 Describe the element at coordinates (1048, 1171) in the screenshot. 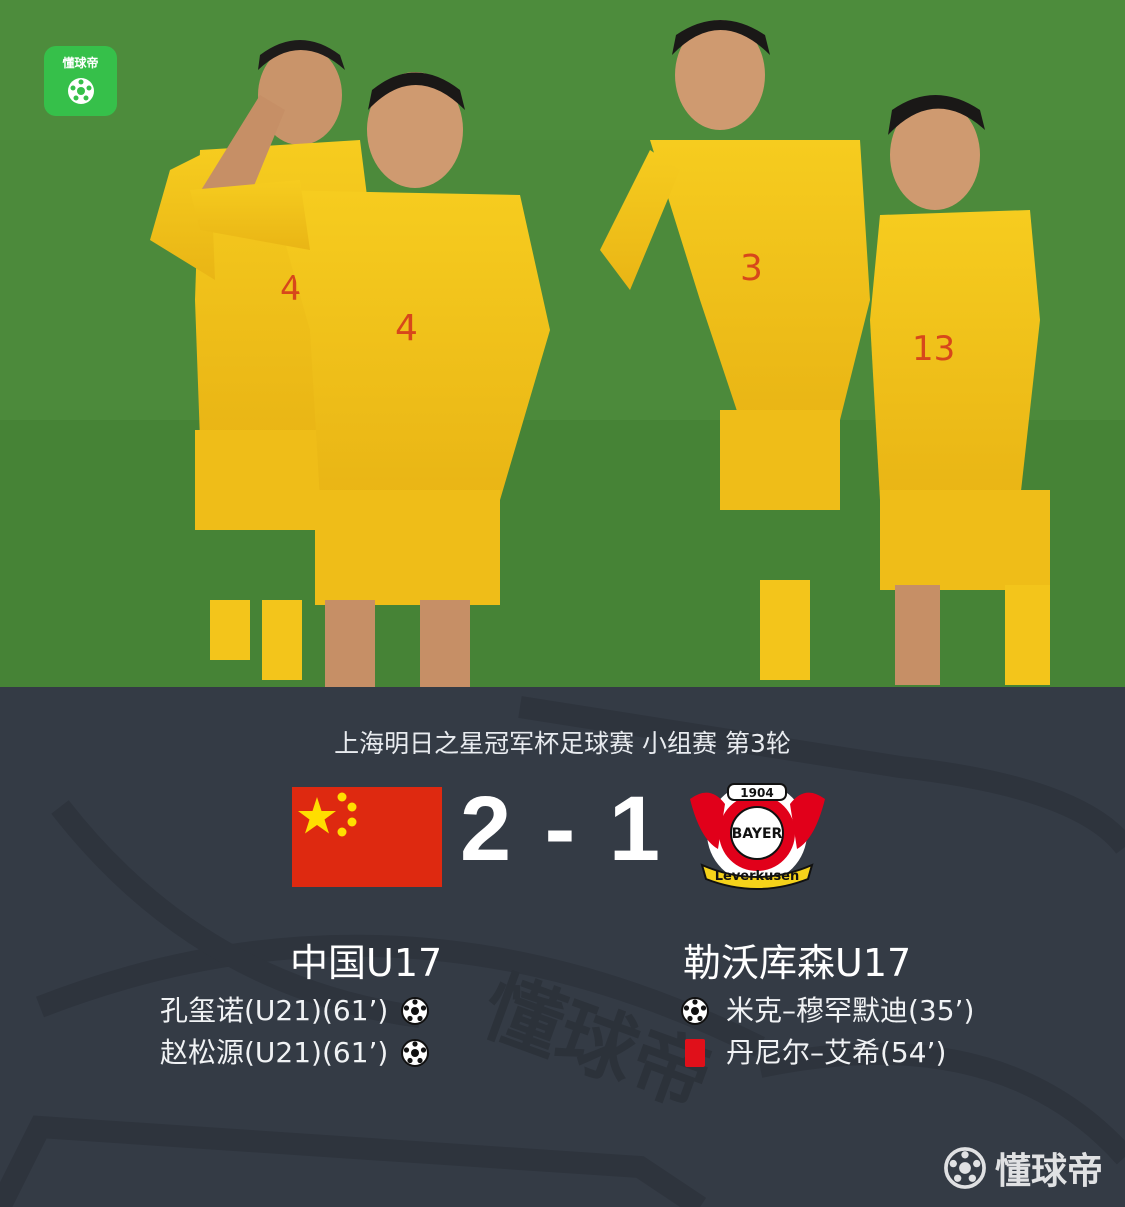

I see `brand-watermark-text: 懂球帝` at that location.